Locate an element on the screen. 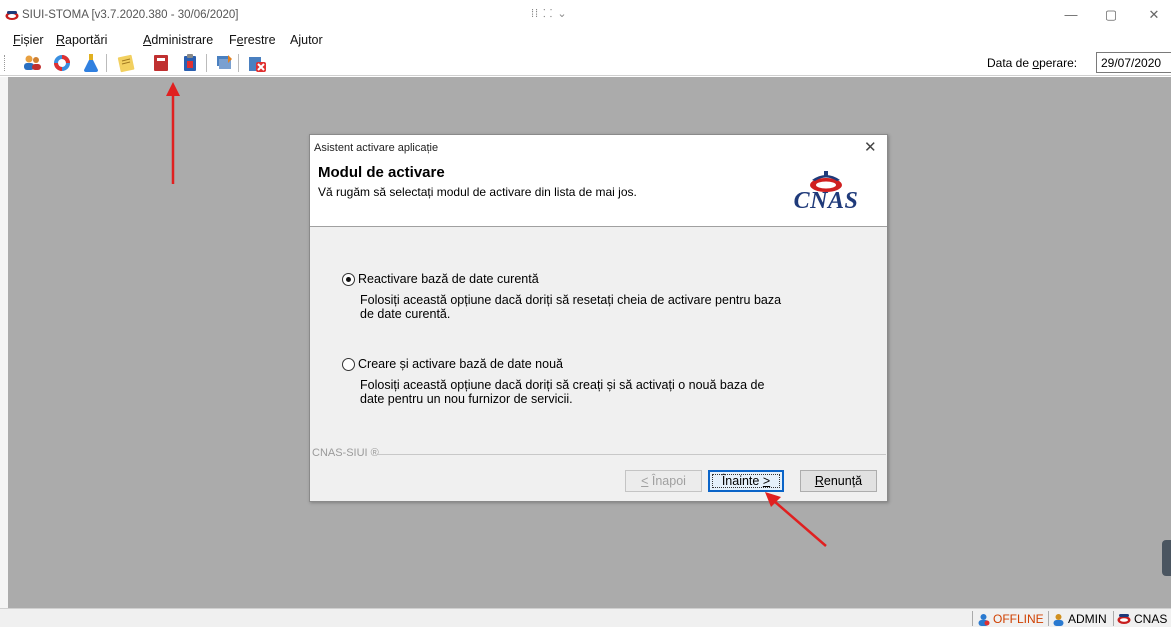 This screenshot has width=1171, height=627. minimize-button: — is located at coordinates (1071, 15).